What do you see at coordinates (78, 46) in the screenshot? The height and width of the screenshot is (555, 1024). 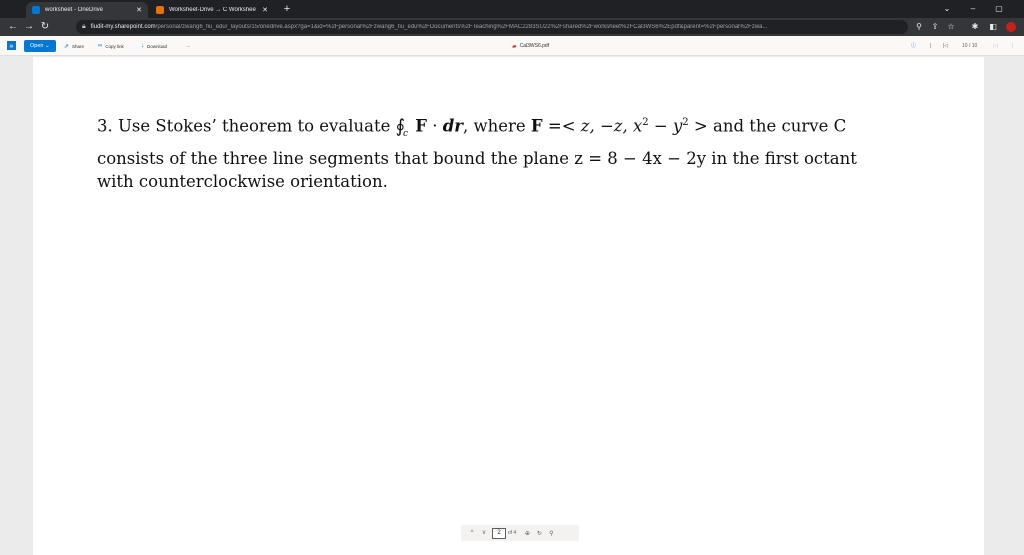 I see `share-label: Share` at bounding box center [78, 46].